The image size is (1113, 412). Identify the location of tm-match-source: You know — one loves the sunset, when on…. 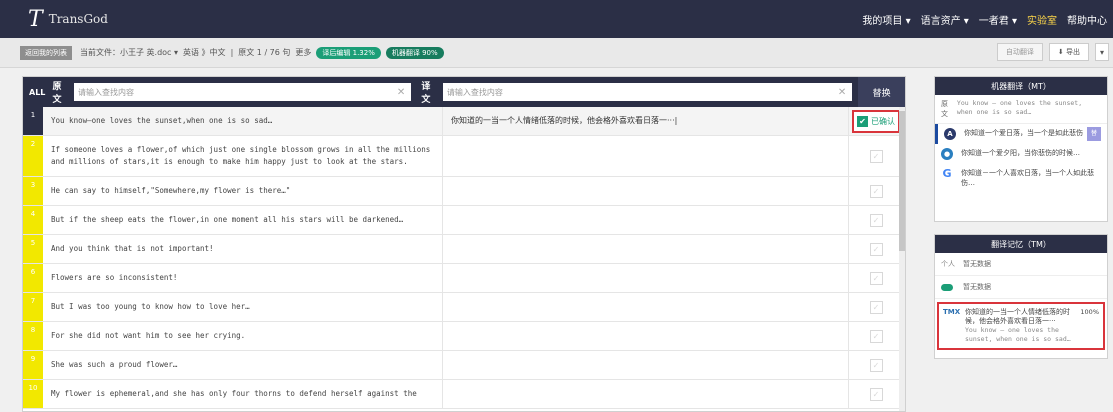
(1018, 334).